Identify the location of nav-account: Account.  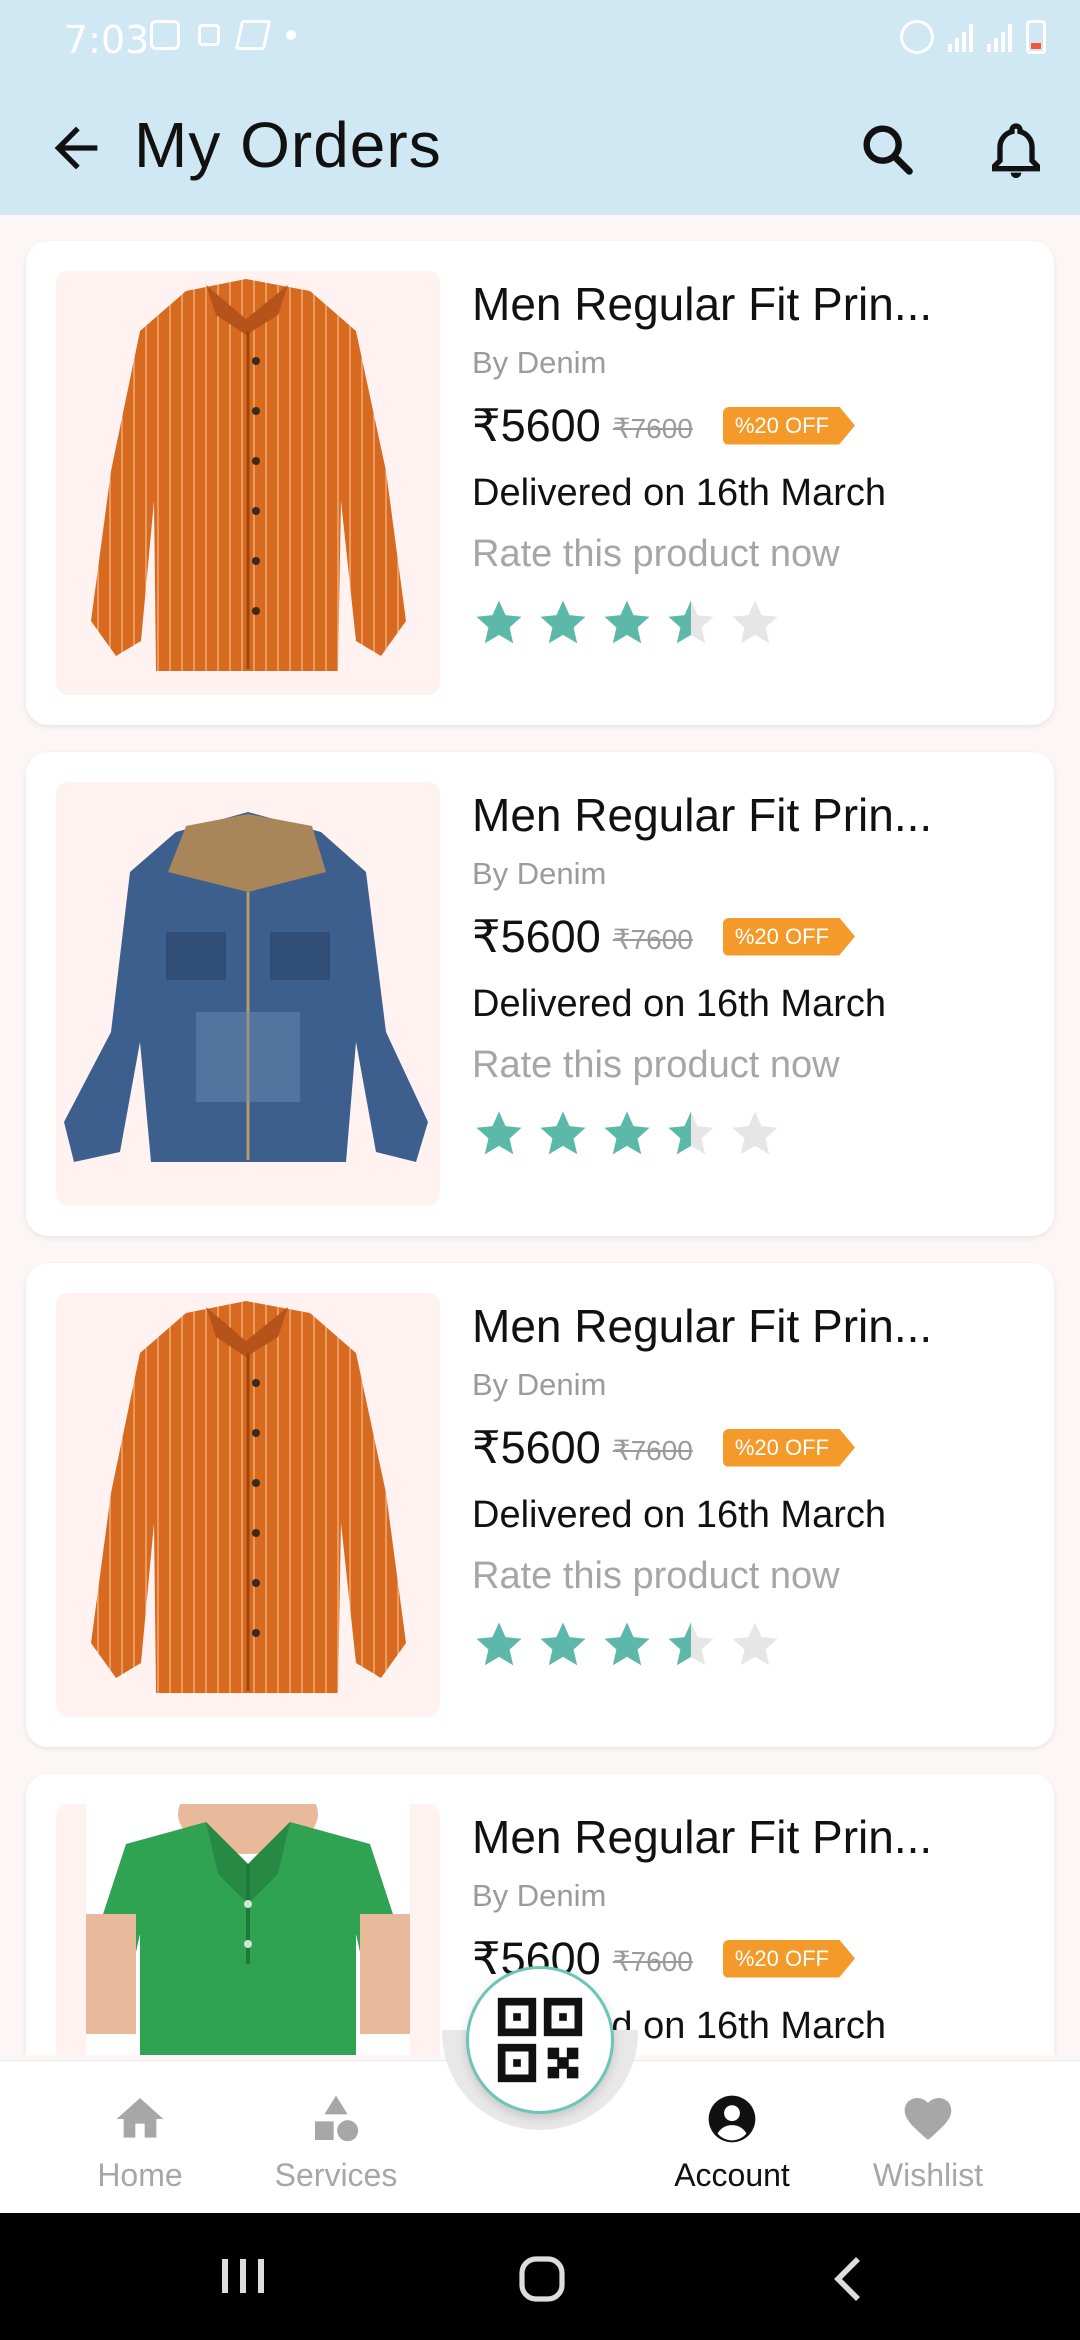
(732, 2142).